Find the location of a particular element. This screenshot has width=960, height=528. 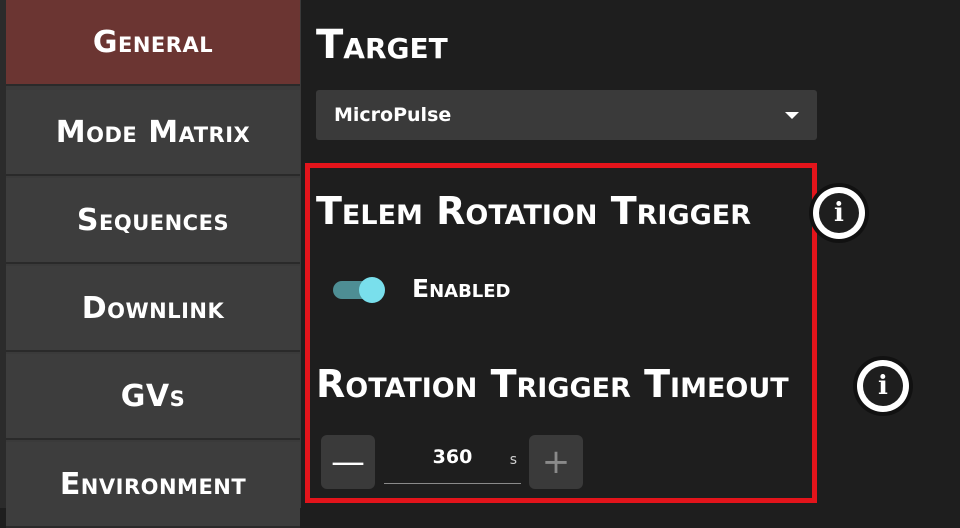

minus-icon: — is located at coordinates (348, 462).